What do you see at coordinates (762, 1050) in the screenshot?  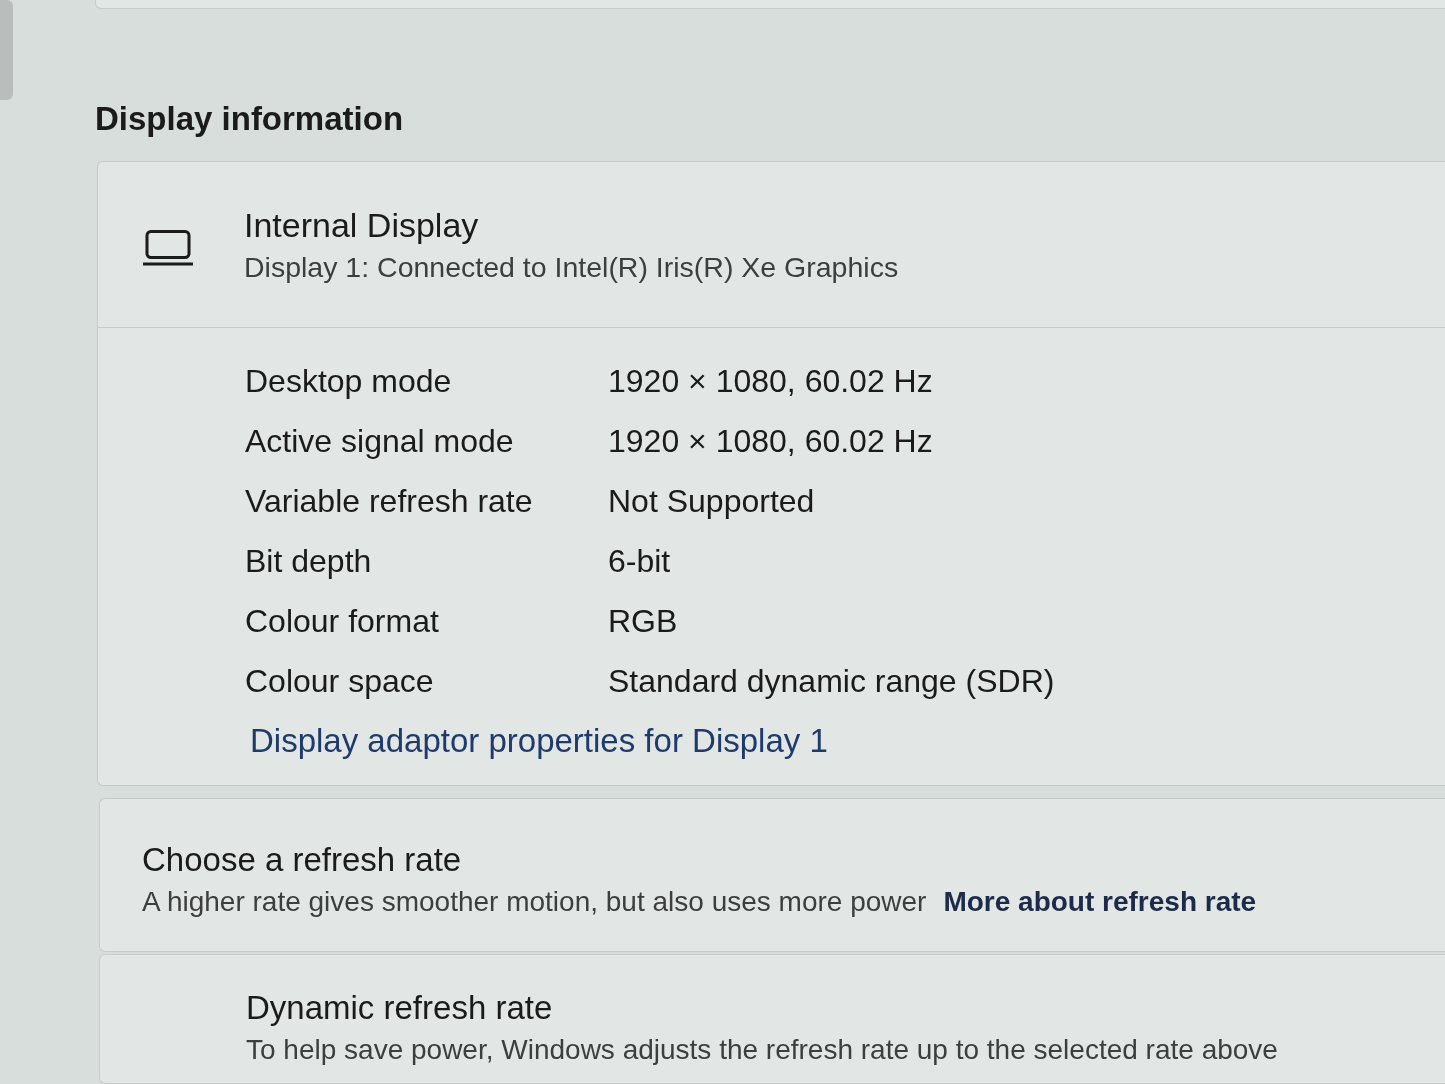 I see `setting-description: To help save power, Windows adjusts the refresh rate up to the selected rate above` at bounding box center [762, 1050].